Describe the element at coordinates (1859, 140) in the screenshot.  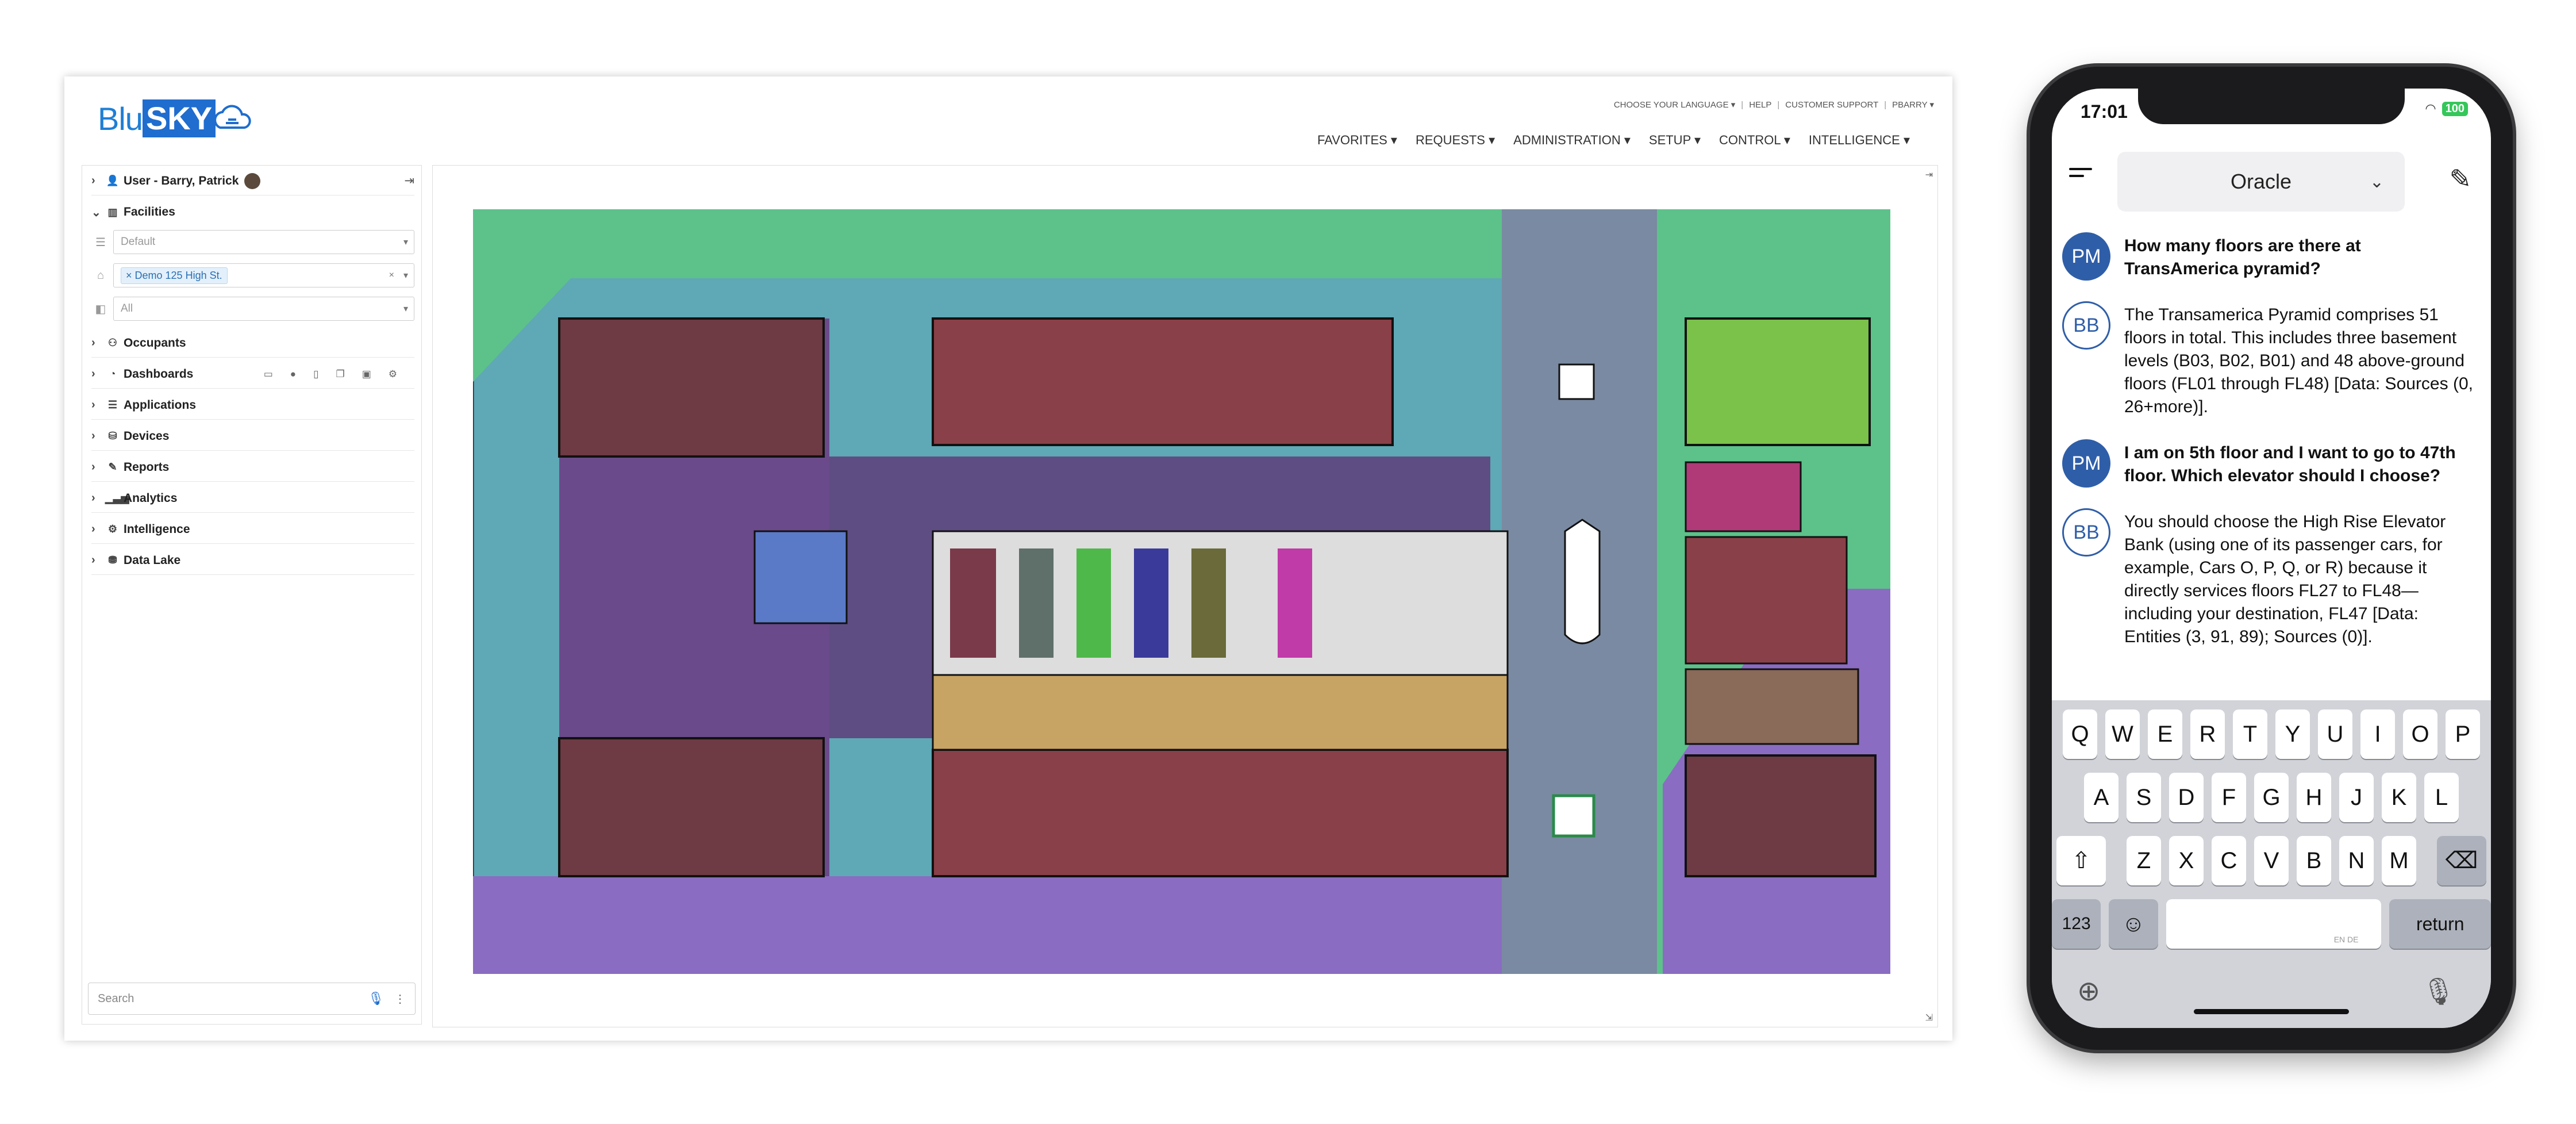
I see `nav-intelligence: INTELLIGENCE ▾` at that location.